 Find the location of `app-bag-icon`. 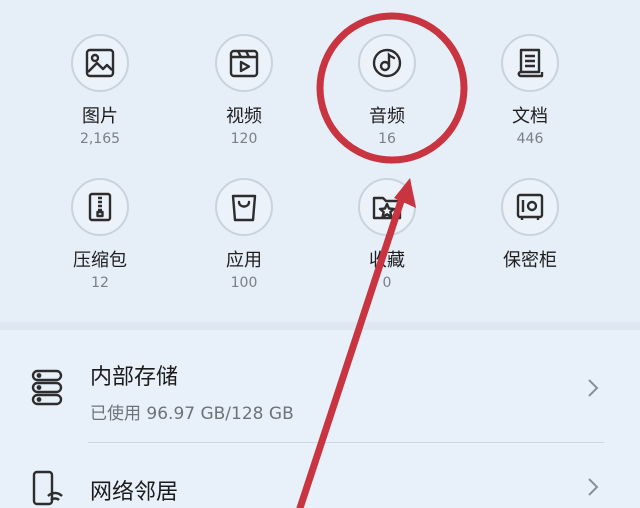

app-bag-icon is located at coordinates (244, 207).